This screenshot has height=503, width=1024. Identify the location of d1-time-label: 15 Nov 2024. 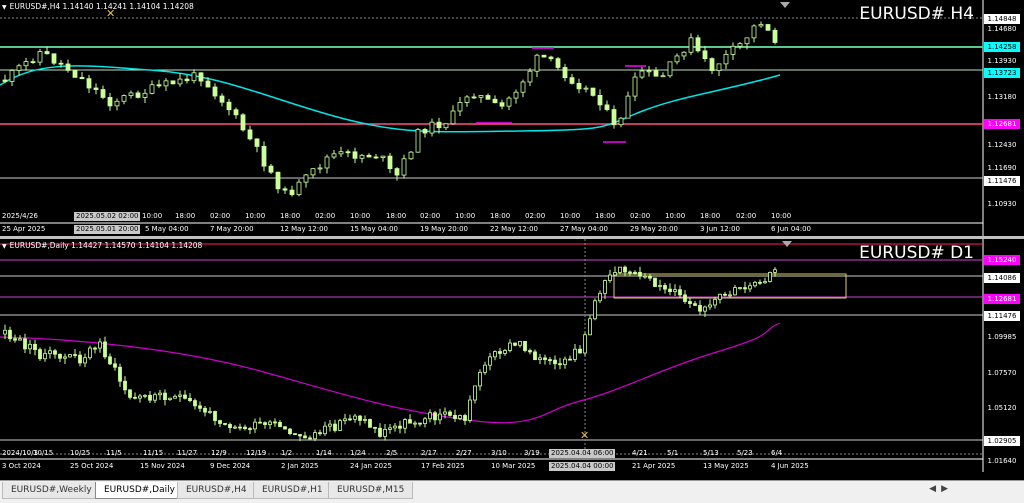
(162, 466).